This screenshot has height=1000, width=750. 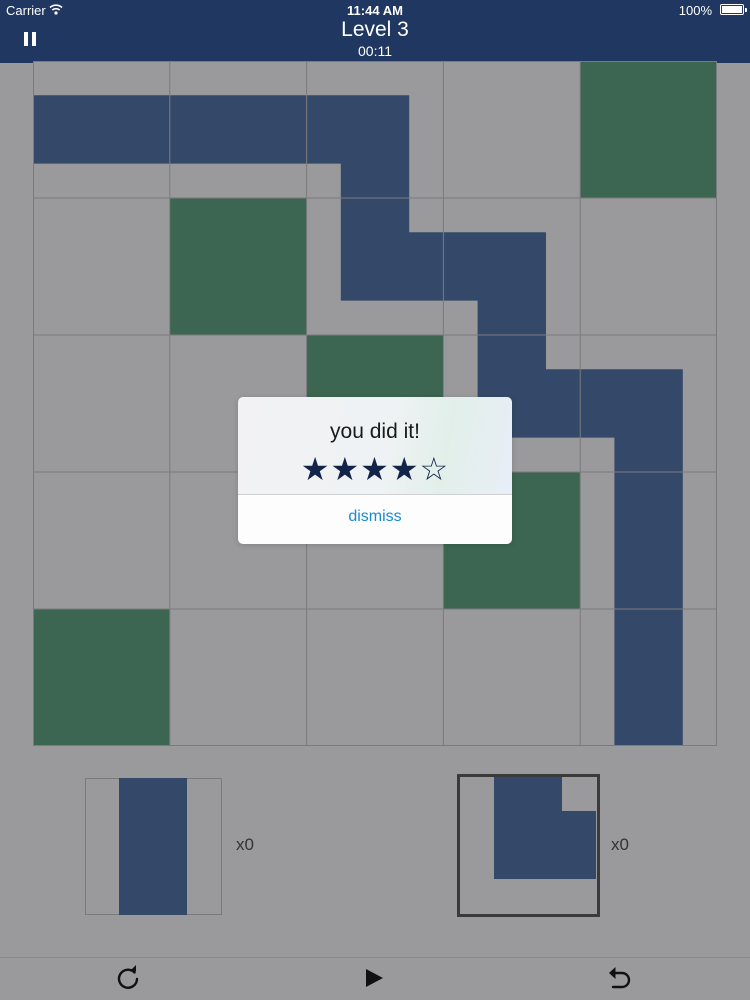 I want to click on dialog-title: you did it!, so click(x=375, y=431).